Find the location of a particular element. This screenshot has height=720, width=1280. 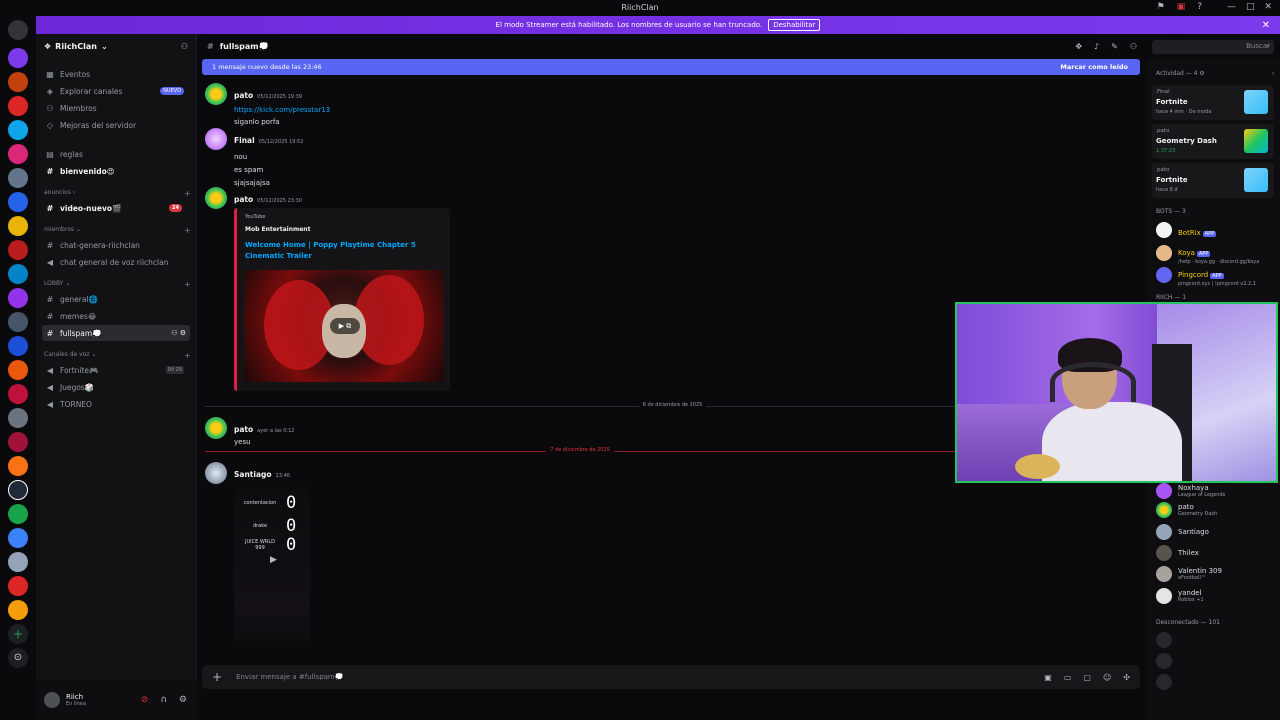

close-icon: ✕ is located at coordinates (1268, 7).